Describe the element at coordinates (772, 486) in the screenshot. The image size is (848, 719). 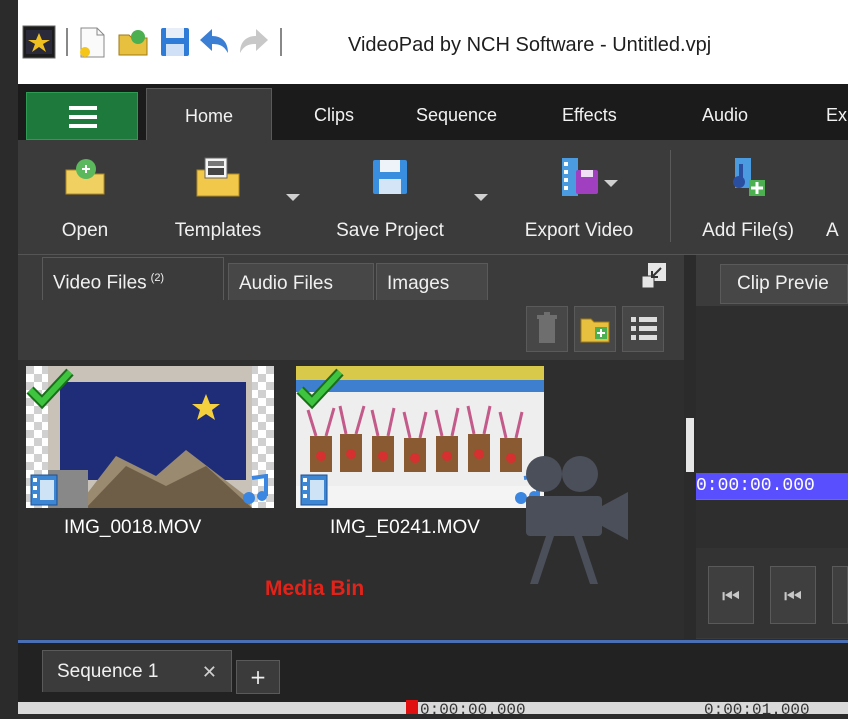
I see `preview-timecode: 0:00:00.000` at that location.